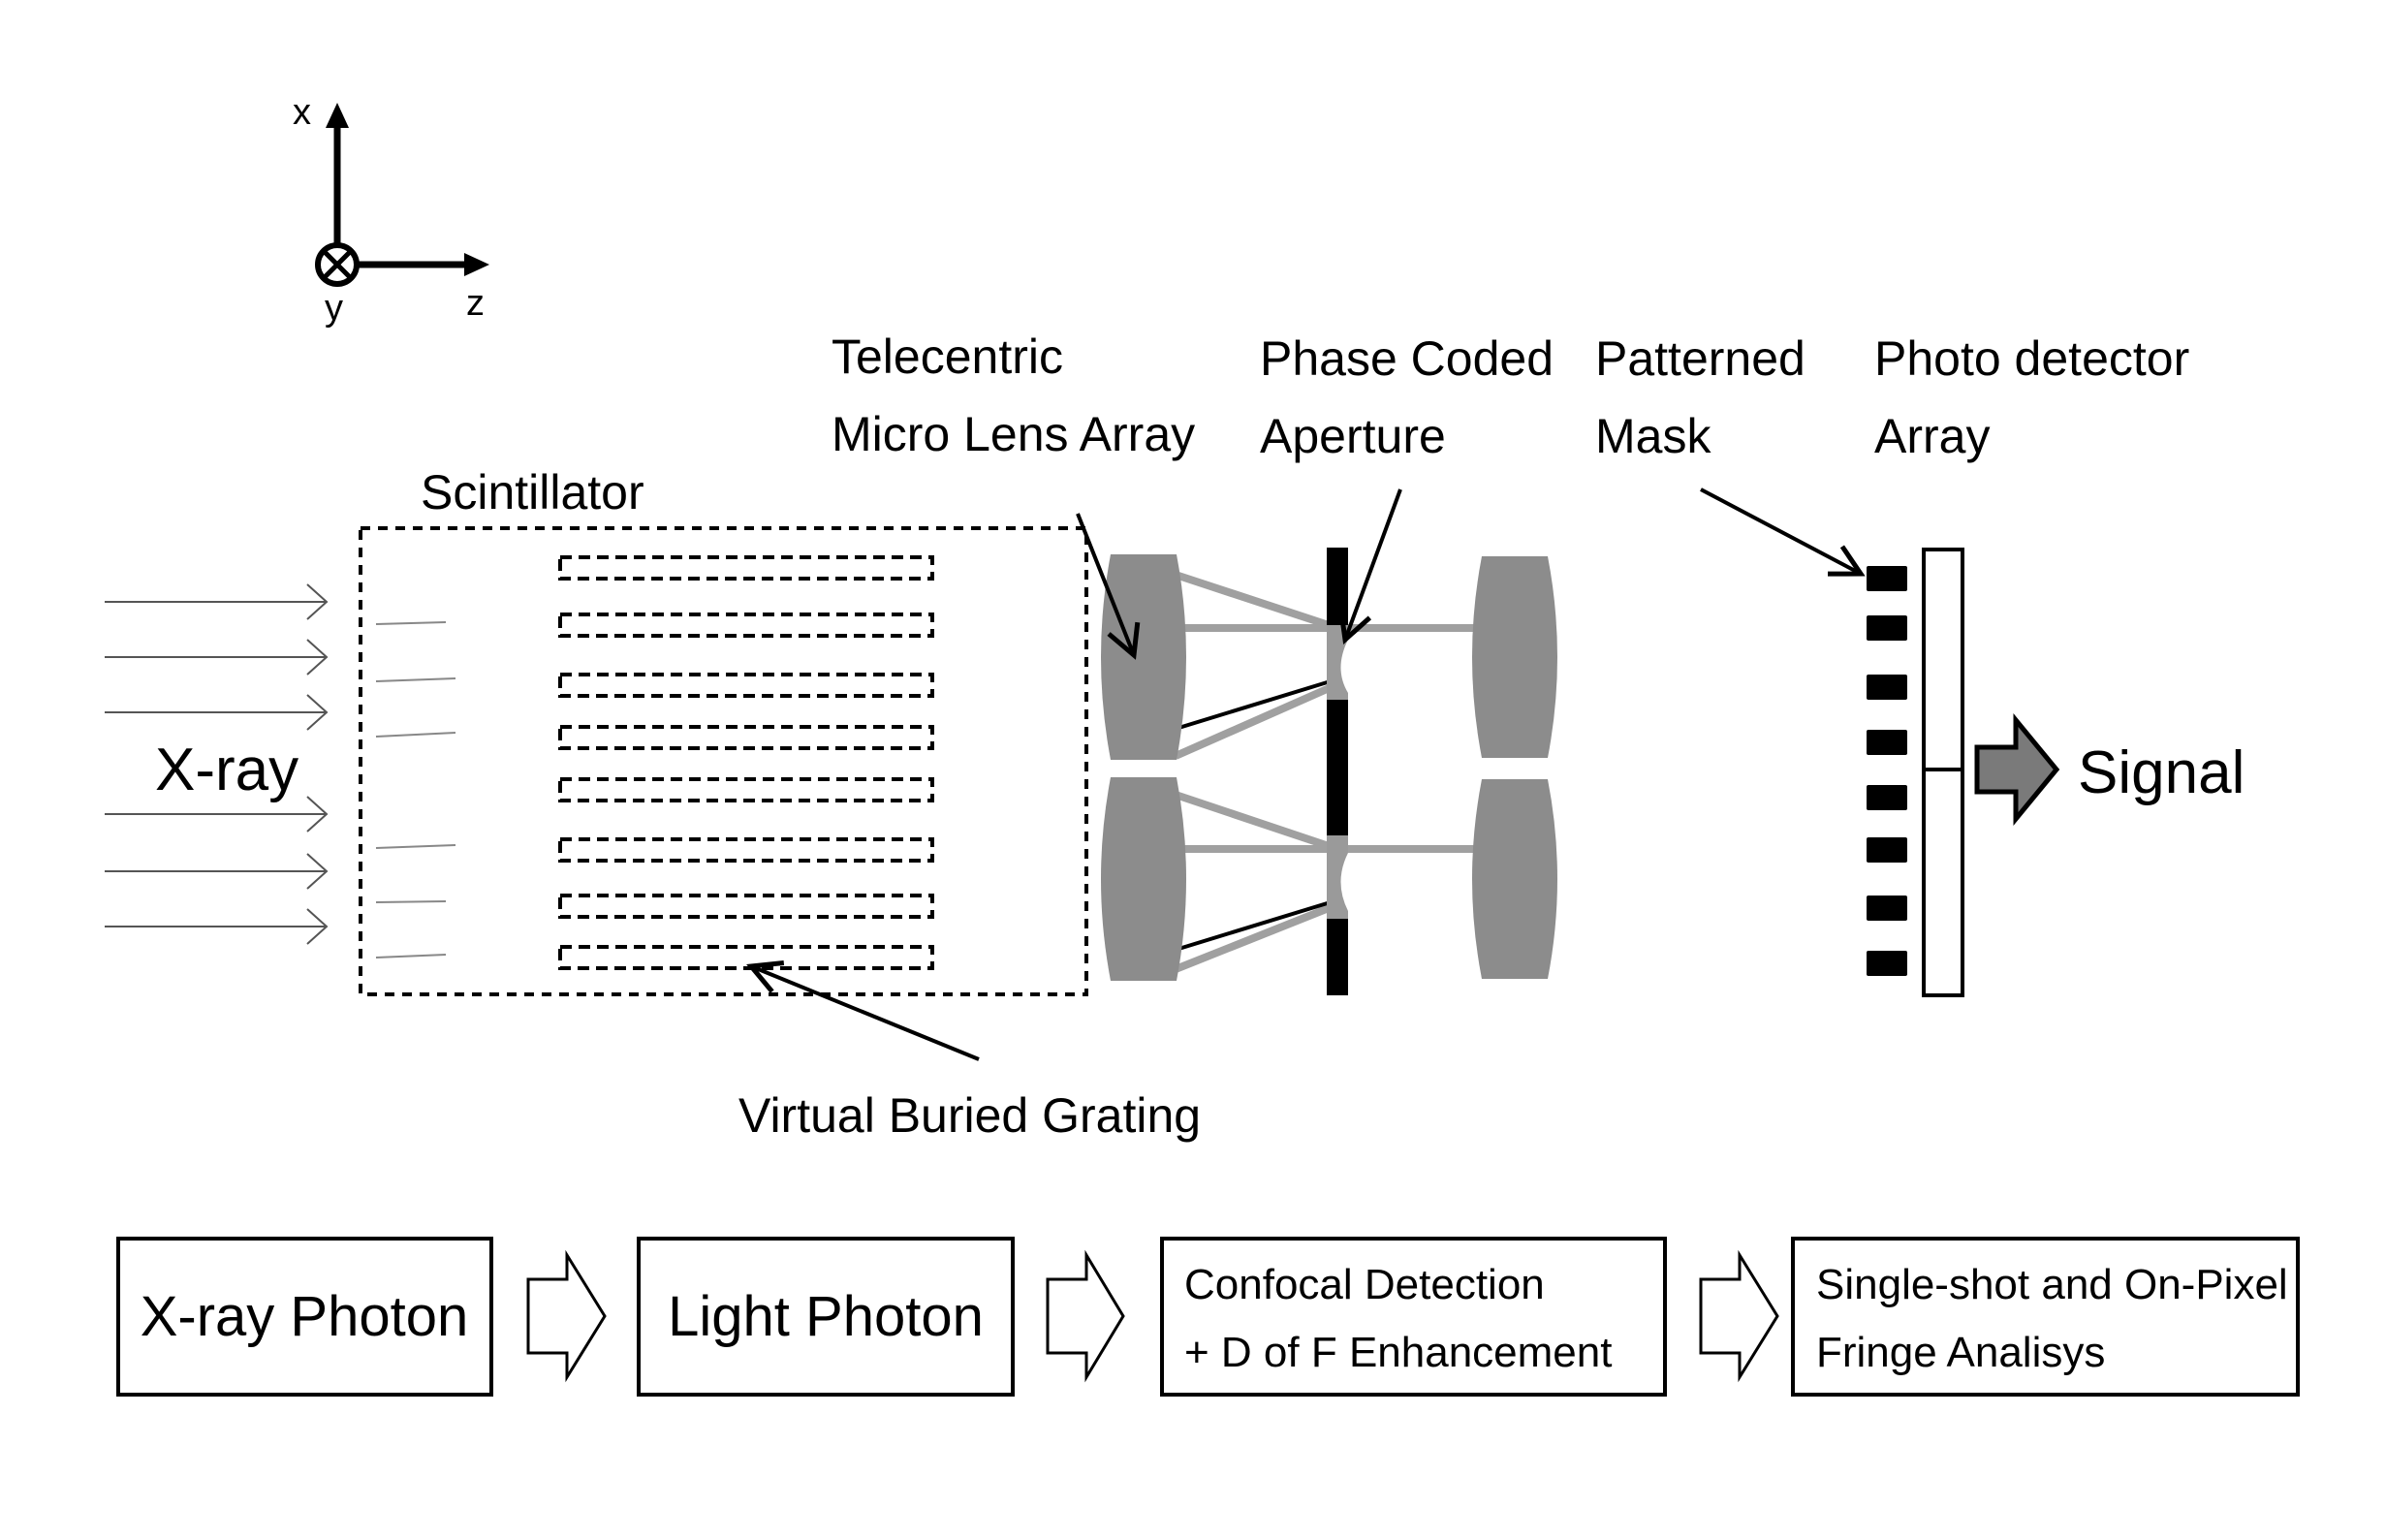 The width and height of the screenshot is (2386, 1540). I want to click on scintillator-box, so click(724, 761).